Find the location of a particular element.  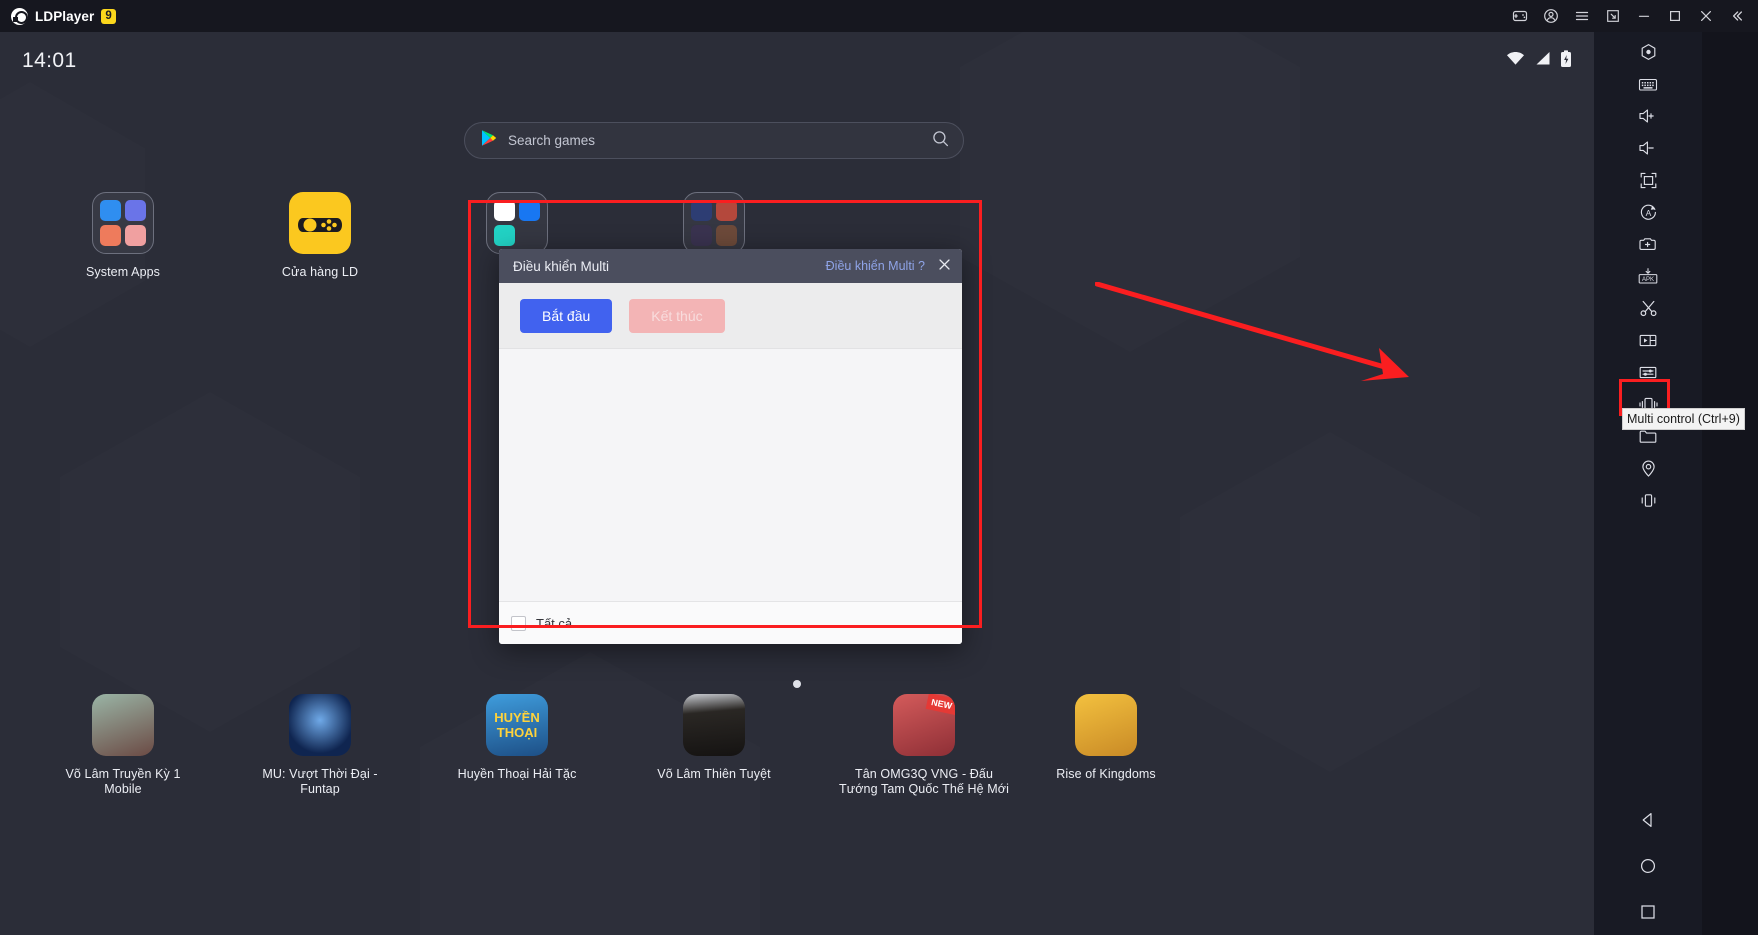

sidebar-item-location-hex-icon is located at coordinates (1648, 52).